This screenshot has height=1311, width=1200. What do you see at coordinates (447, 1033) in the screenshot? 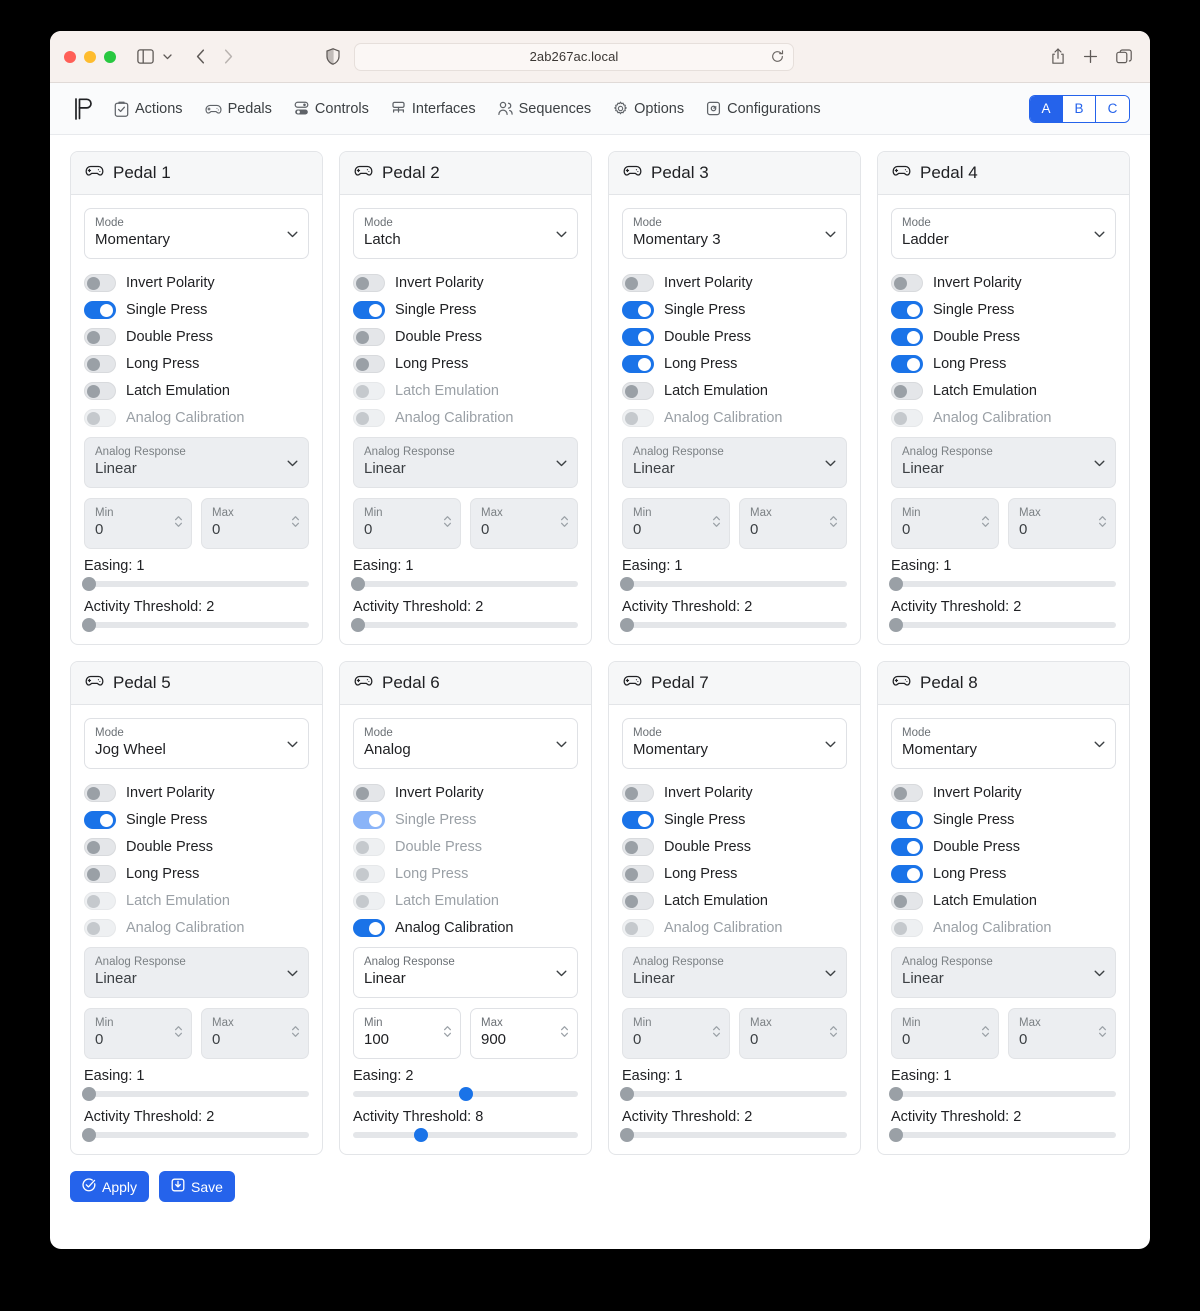
I see `min-stepper` at bounding box center [447, 1033].